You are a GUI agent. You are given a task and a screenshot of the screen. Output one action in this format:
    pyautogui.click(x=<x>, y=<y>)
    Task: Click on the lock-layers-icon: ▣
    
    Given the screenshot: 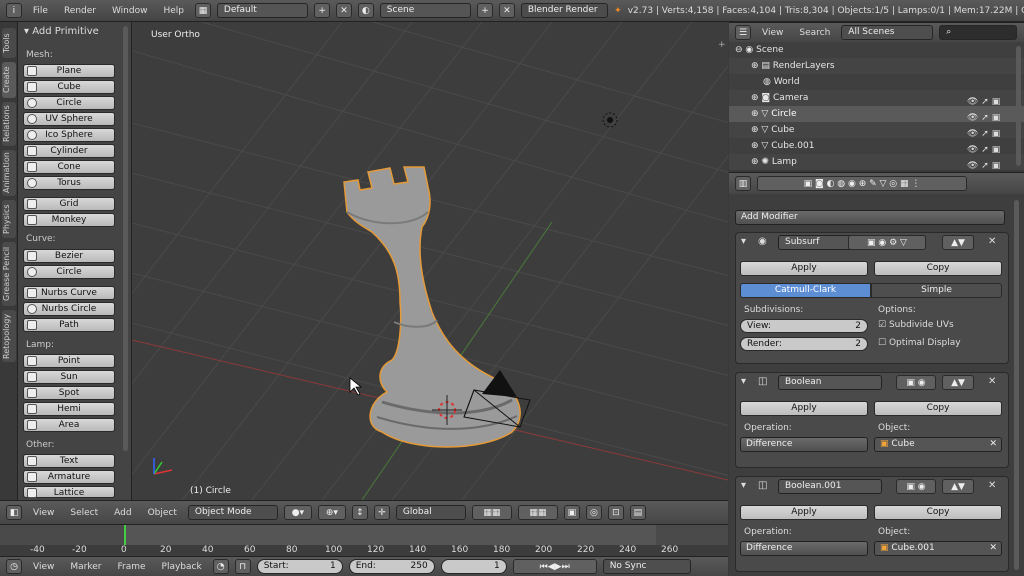 What is the action you would take?
    pyautogui.click(x=571, y=512)
    